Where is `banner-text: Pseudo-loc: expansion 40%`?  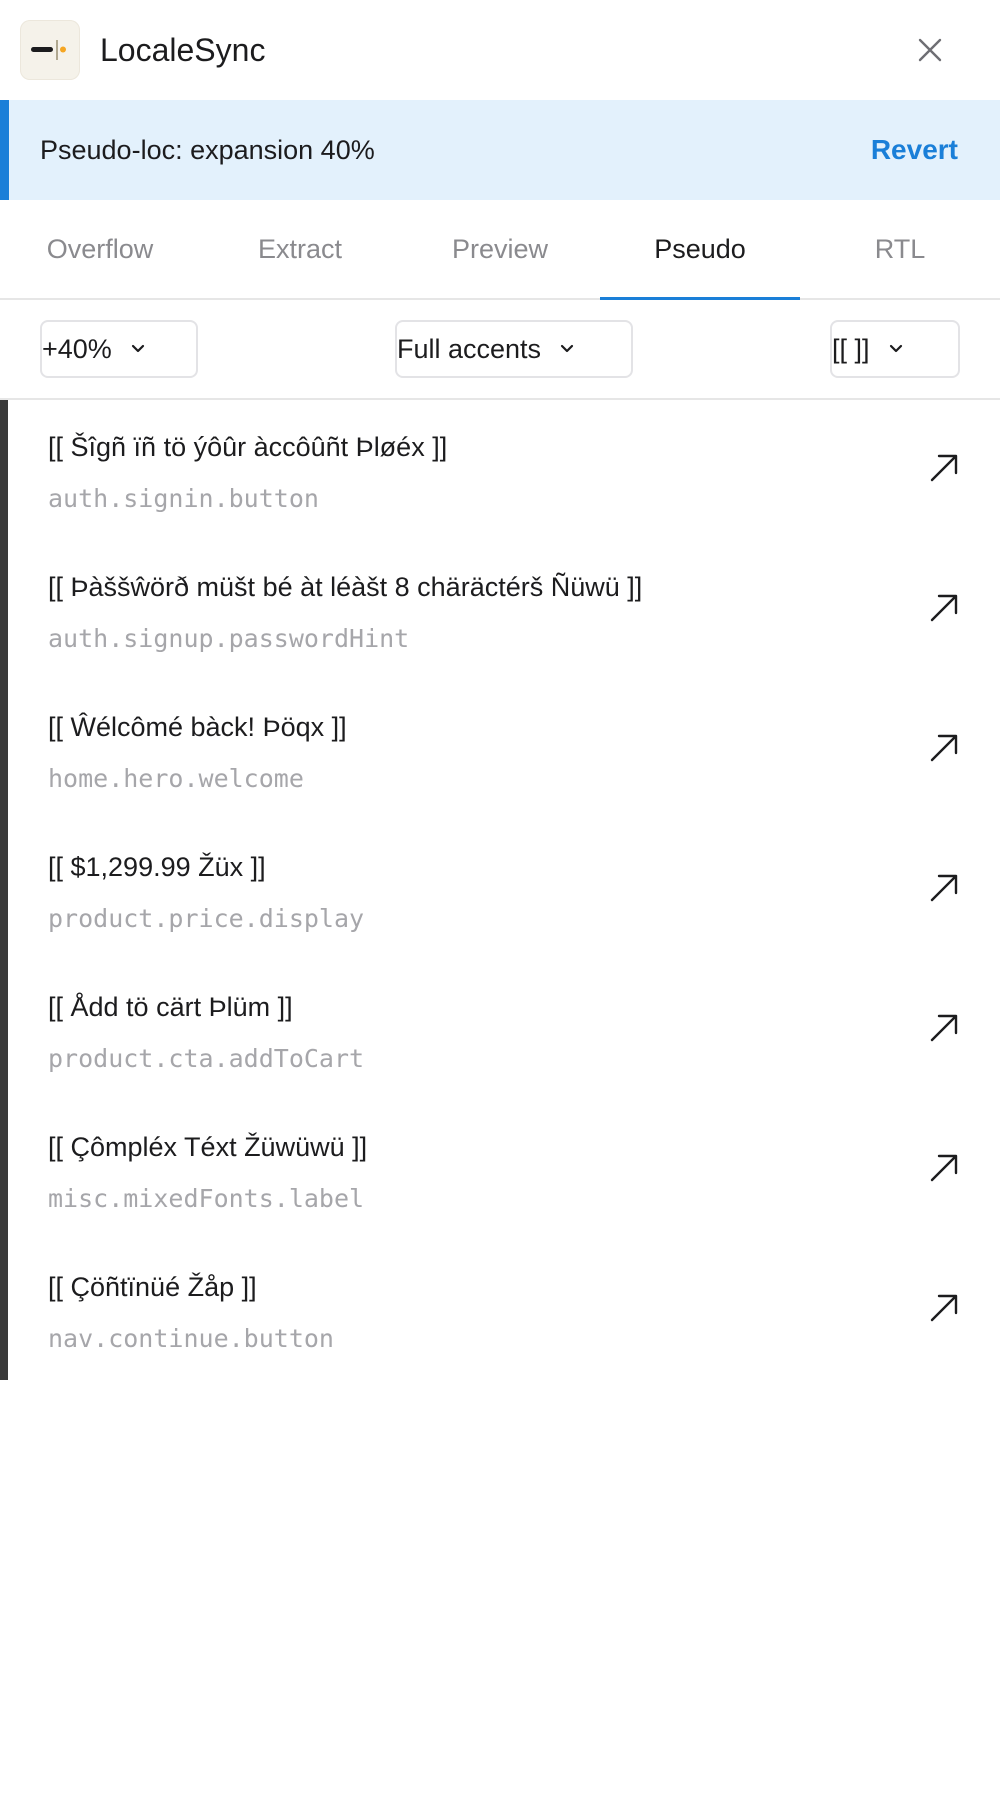
banner-text: Pseudo-loc: expansion 40% is located at coordinates (207, 149).